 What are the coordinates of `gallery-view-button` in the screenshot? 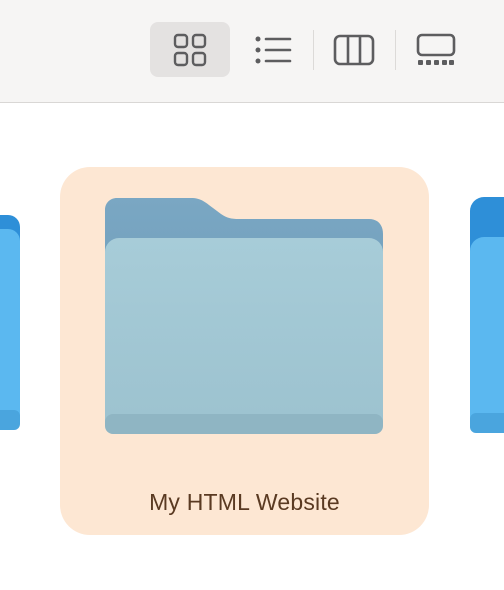 It's located at (436, 49).